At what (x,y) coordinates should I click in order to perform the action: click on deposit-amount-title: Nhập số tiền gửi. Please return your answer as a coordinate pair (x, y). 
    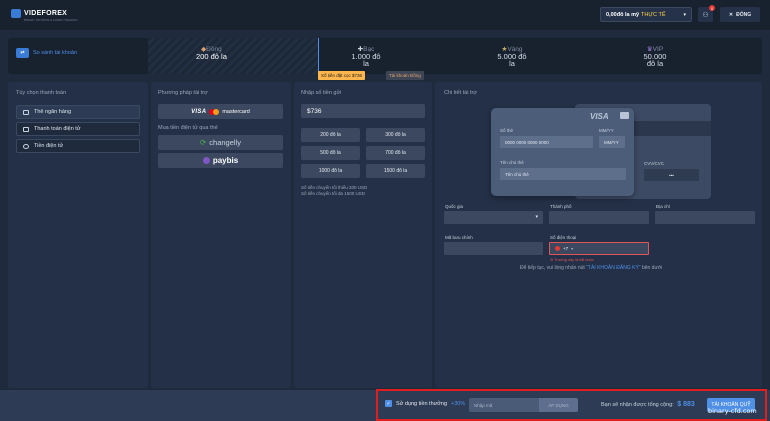
    Looking at the image, I should click on (321, 93).